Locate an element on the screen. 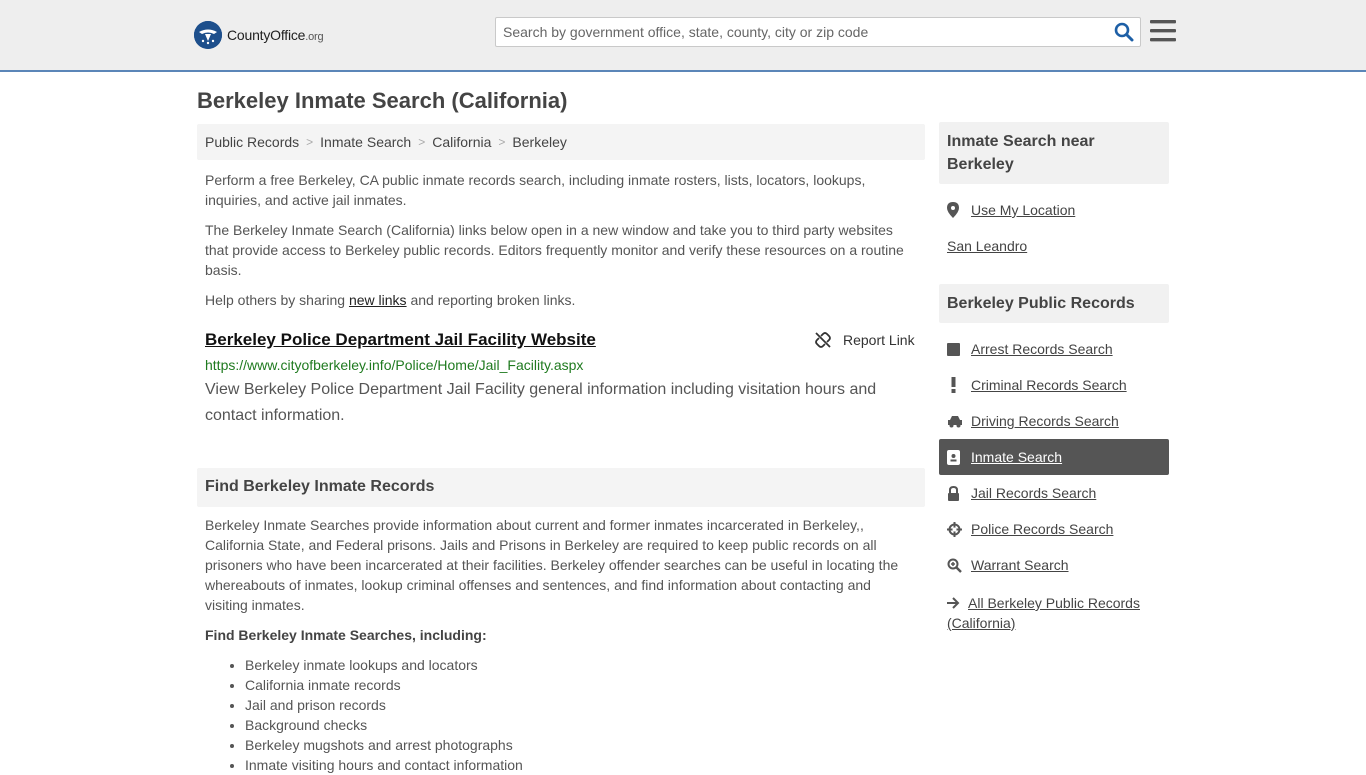 Image resolution: width=1366 pixels, height=775 pixels. sidebar-item-label: Arrest Records Search is located at coordinates (1042, 349).